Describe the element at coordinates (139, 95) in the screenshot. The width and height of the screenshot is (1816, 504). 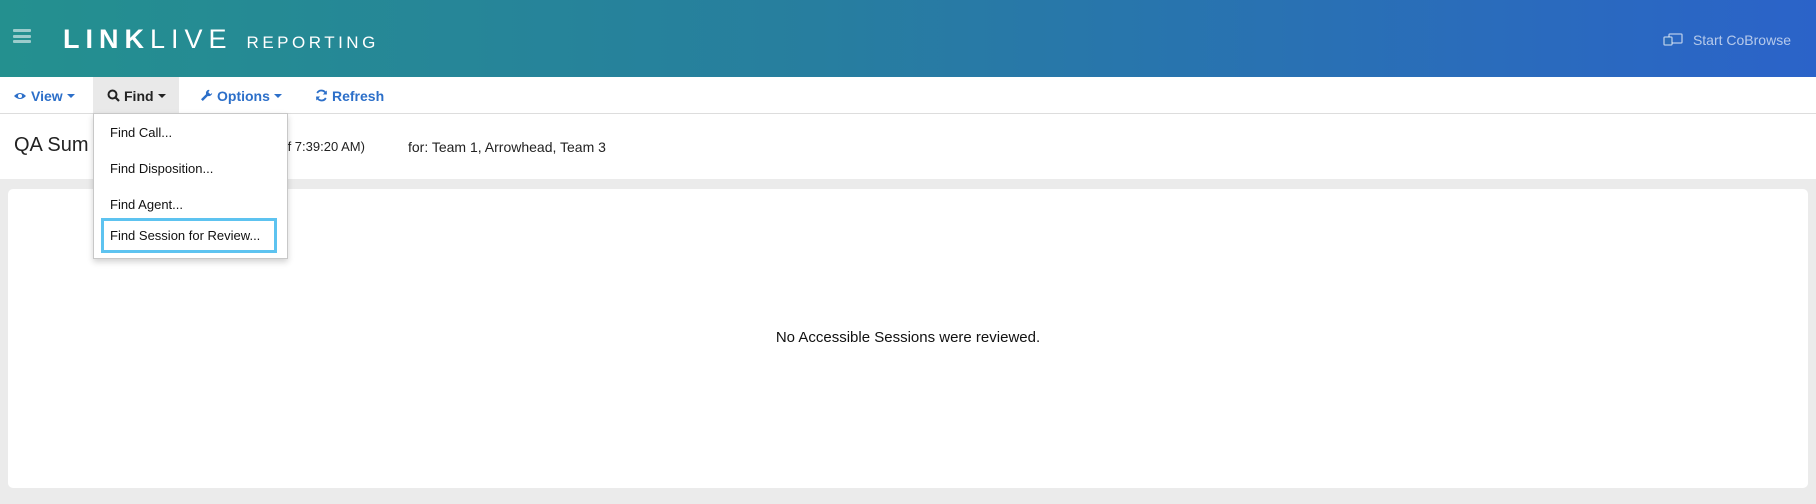
I see `find-menu-label: Find` at that location.